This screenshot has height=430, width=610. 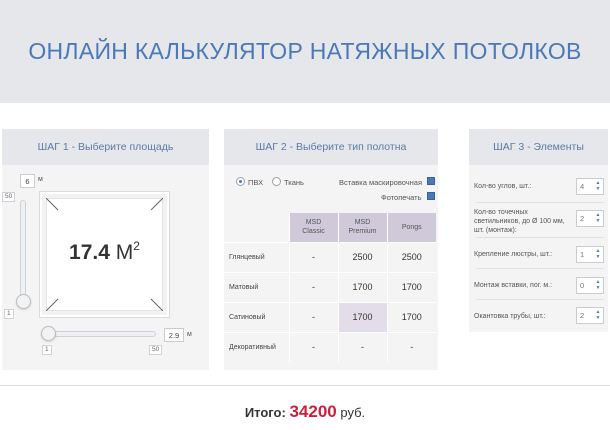 I want to click on table-row: Декоративный - - -, so click(x=330, y=346).